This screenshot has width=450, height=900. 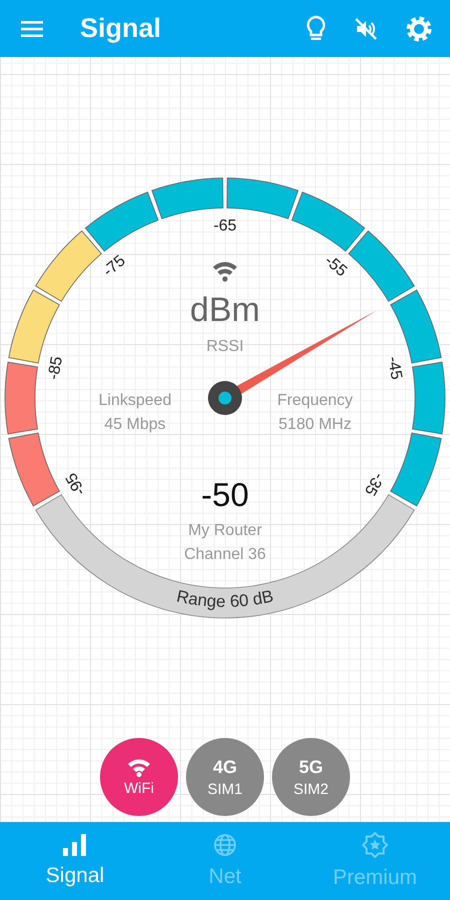 What do you see at coordinates (225, 310) in the screenshot?
I see `unit-label: dBm` at bounding box center [225, 310].